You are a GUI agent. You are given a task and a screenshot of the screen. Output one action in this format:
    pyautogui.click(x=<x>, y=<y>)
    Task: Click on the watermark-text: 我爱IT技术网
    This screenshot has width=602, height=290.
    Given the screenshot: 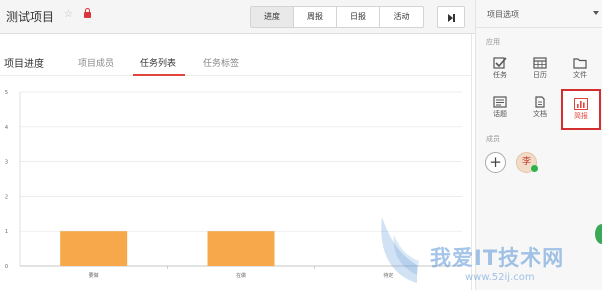 What is the action you would take?
    pyautogui.click(x=497, y=258)
    